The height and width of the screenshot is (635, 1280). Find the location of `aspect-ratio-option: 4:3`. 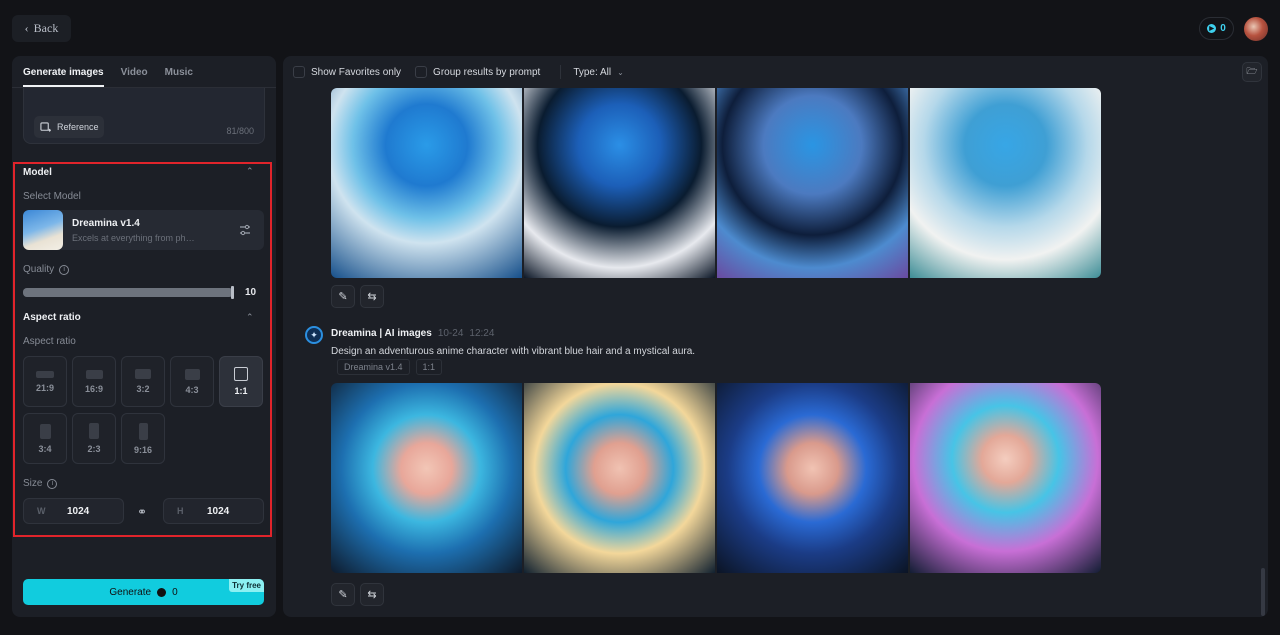

aspect-ratio-option: 4:3 is located at coordinates (192, 381).